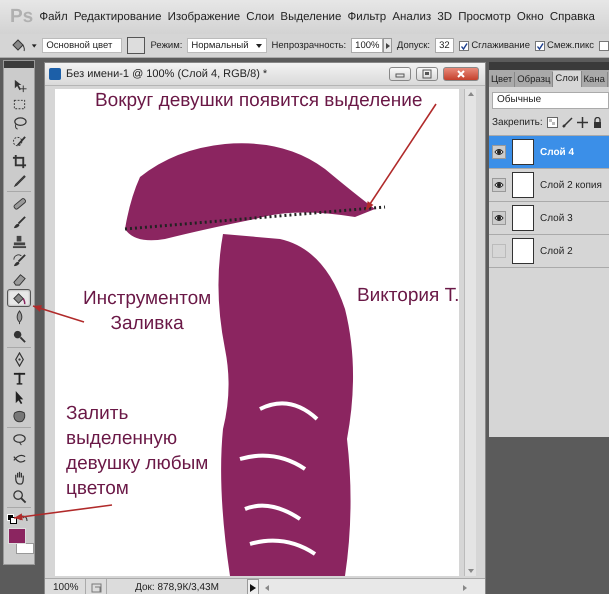 The image size is (609, 594). I want to click on menu-item: Справка, so click(572, 17).